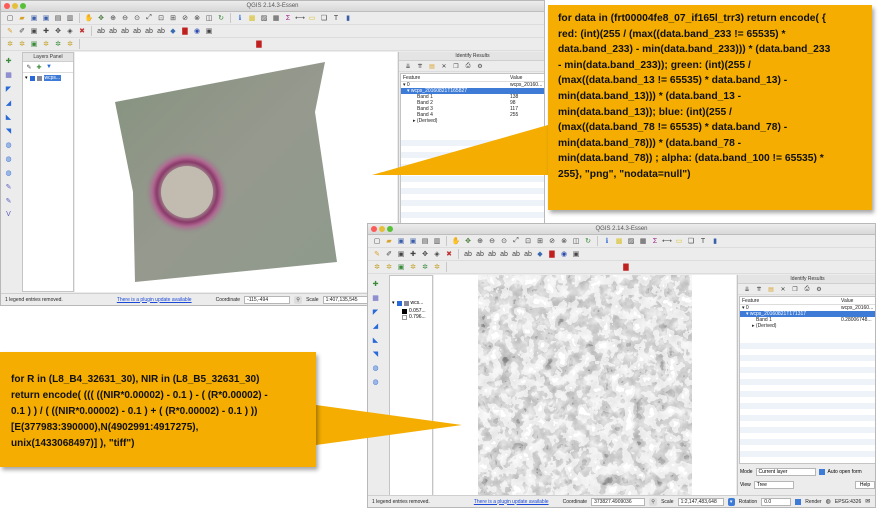 The image size is (879, 511). Describe the element at coordinates (10, 18) in the screenshot. I see `new-project-icon: ▢` at that location.